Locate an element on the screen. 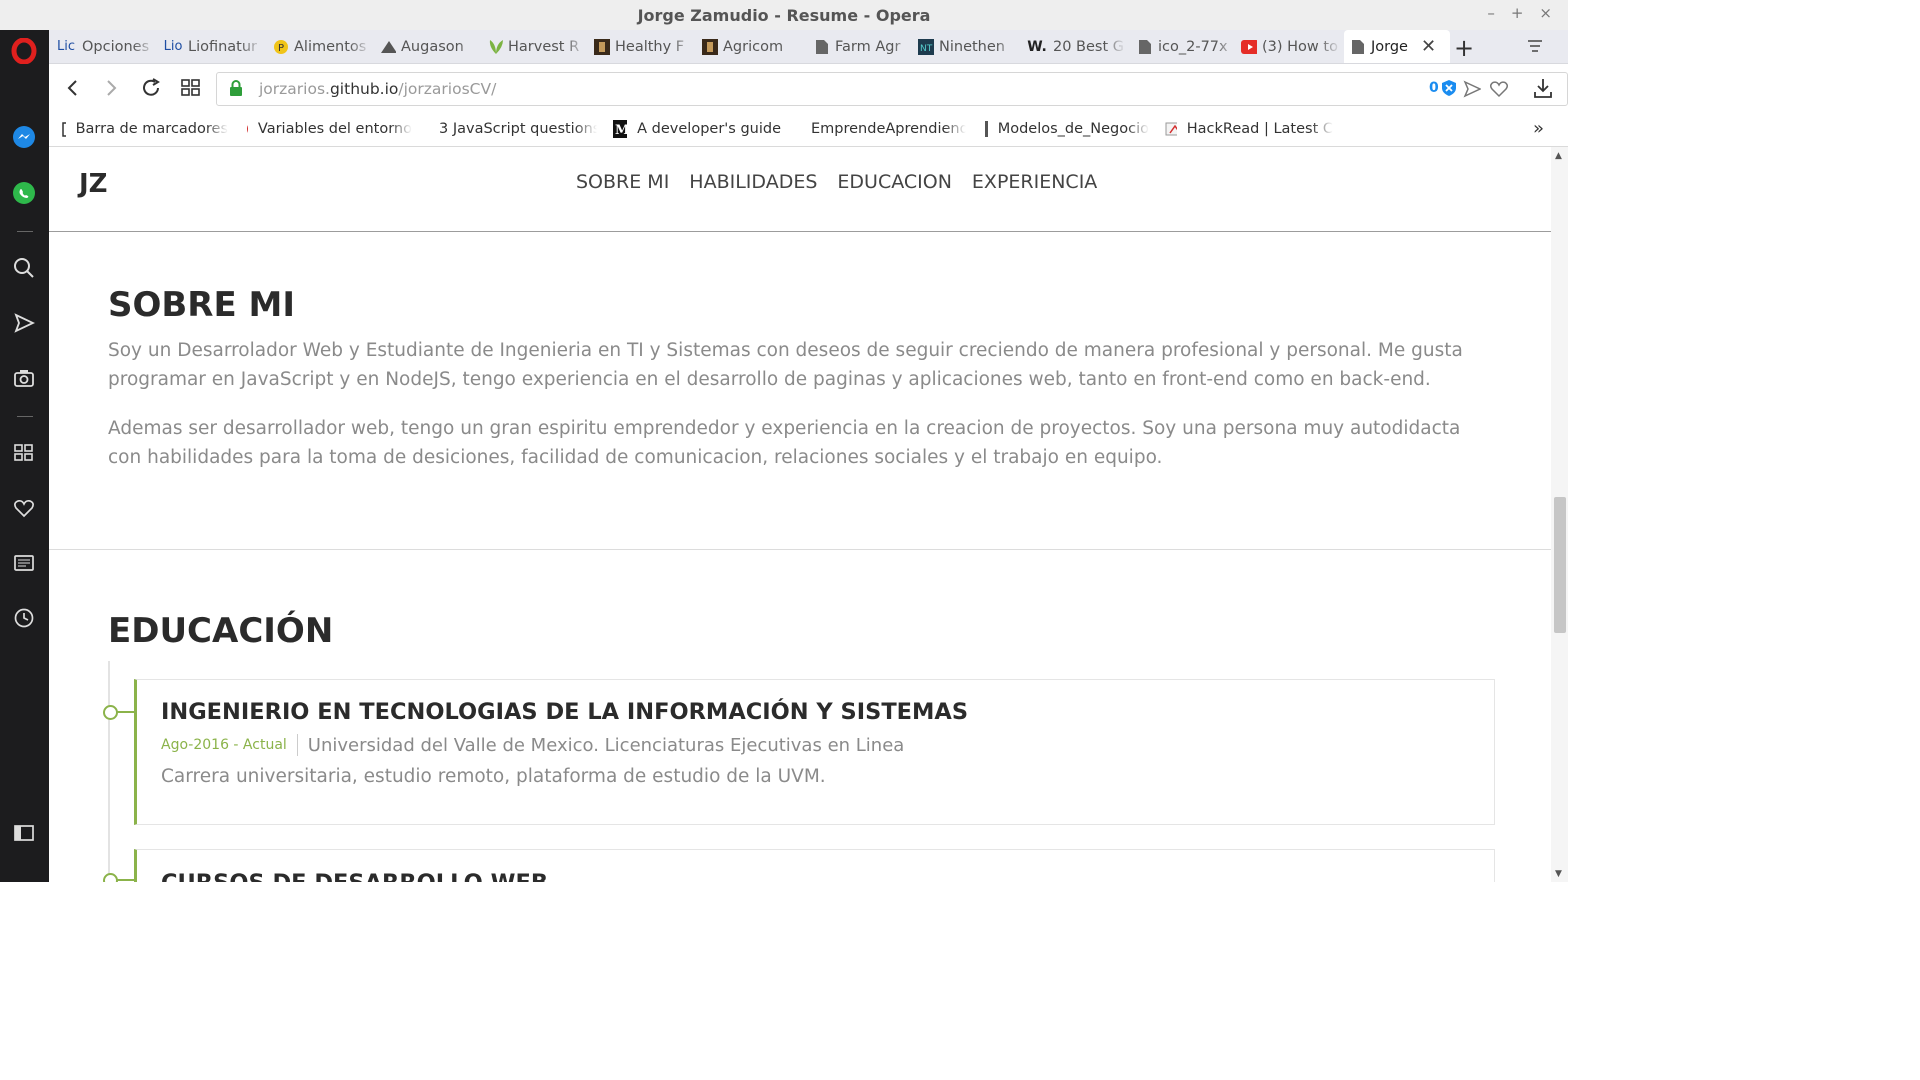 Image resolution: width=1920 pixels, height=1080 pixels. education-card: CURSOS DE DESARROLLO WEB is located at coordinates (814, 865).